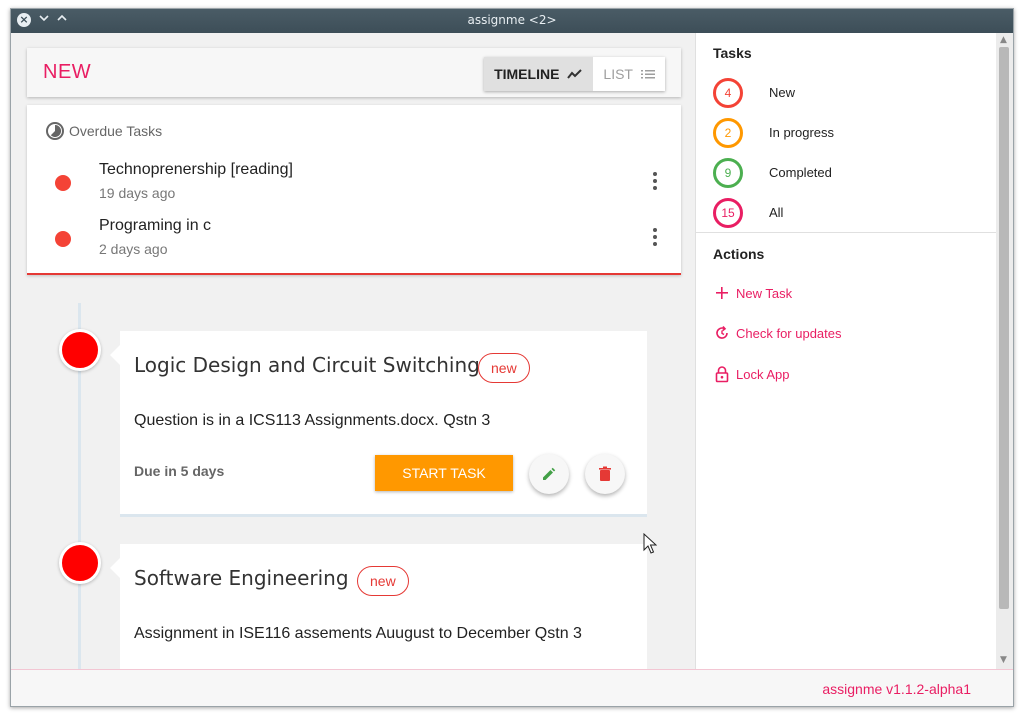 The width and height of the screenshot is (1028, 721). I want to click on overdue-item-ago: 19 days ago, so click(137, 193).